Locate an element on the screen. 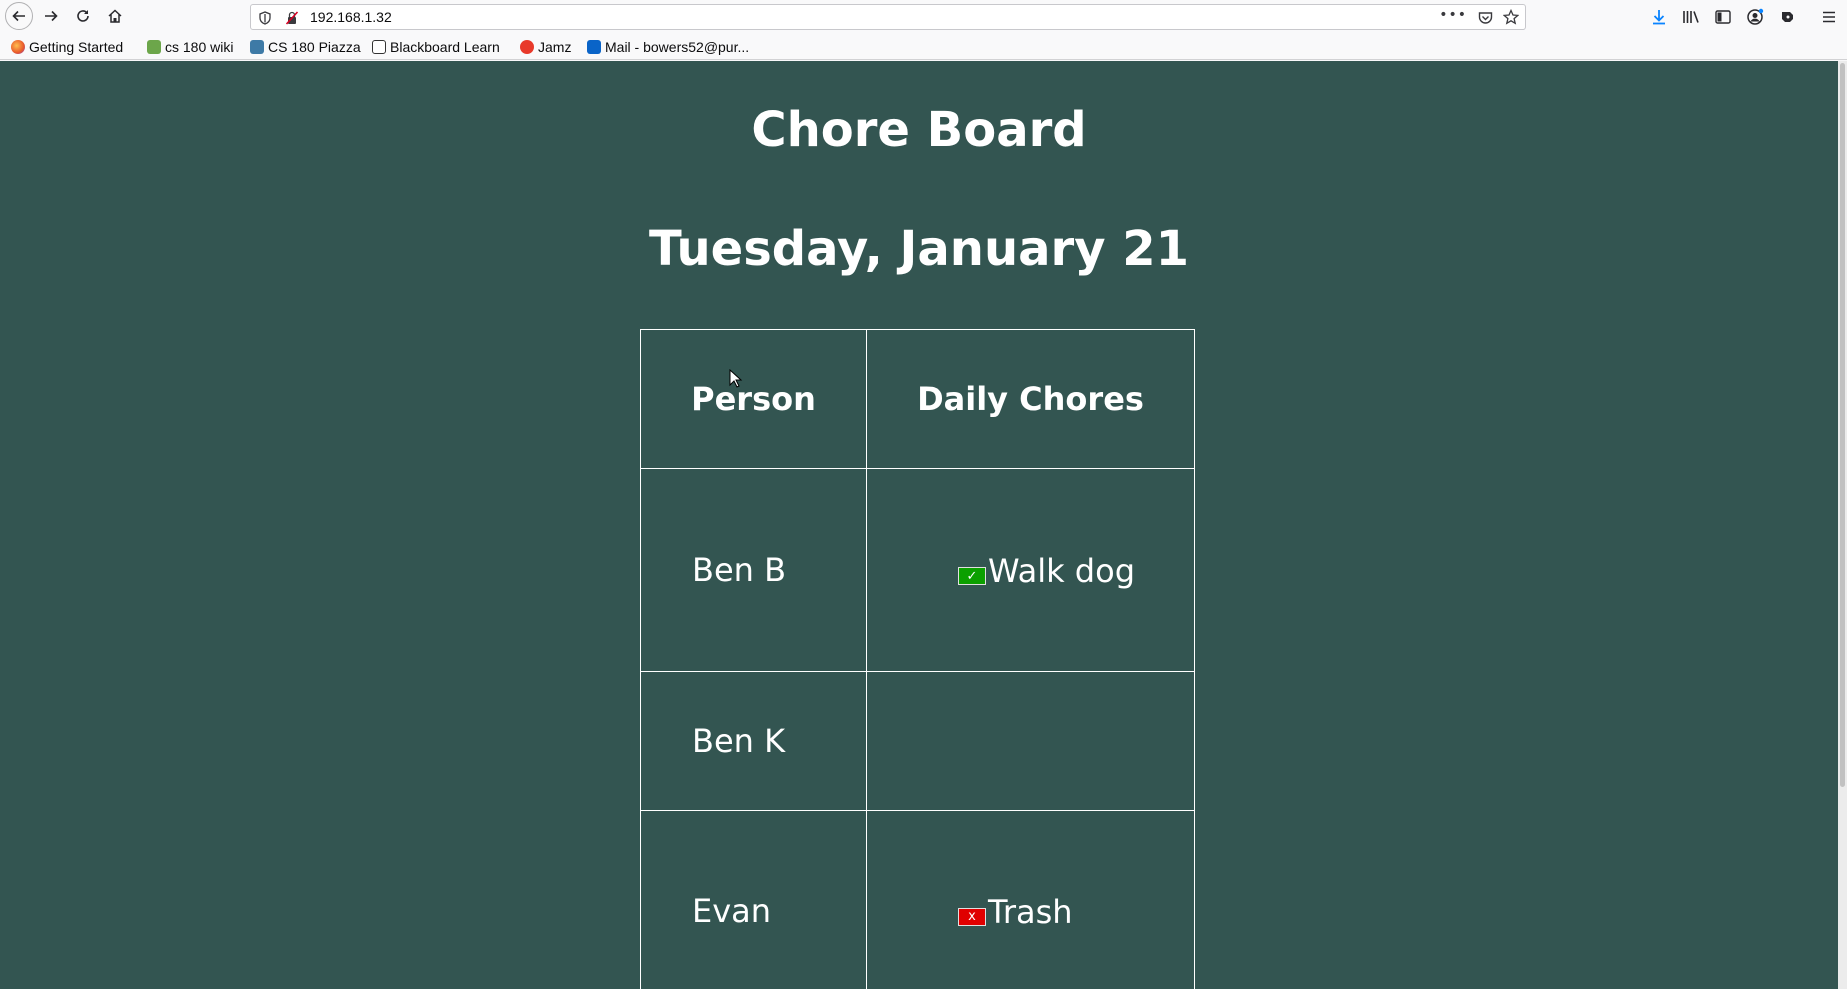 The image size is (1847, 989). page-title: Chore Board is located at coordinates (919, 130).